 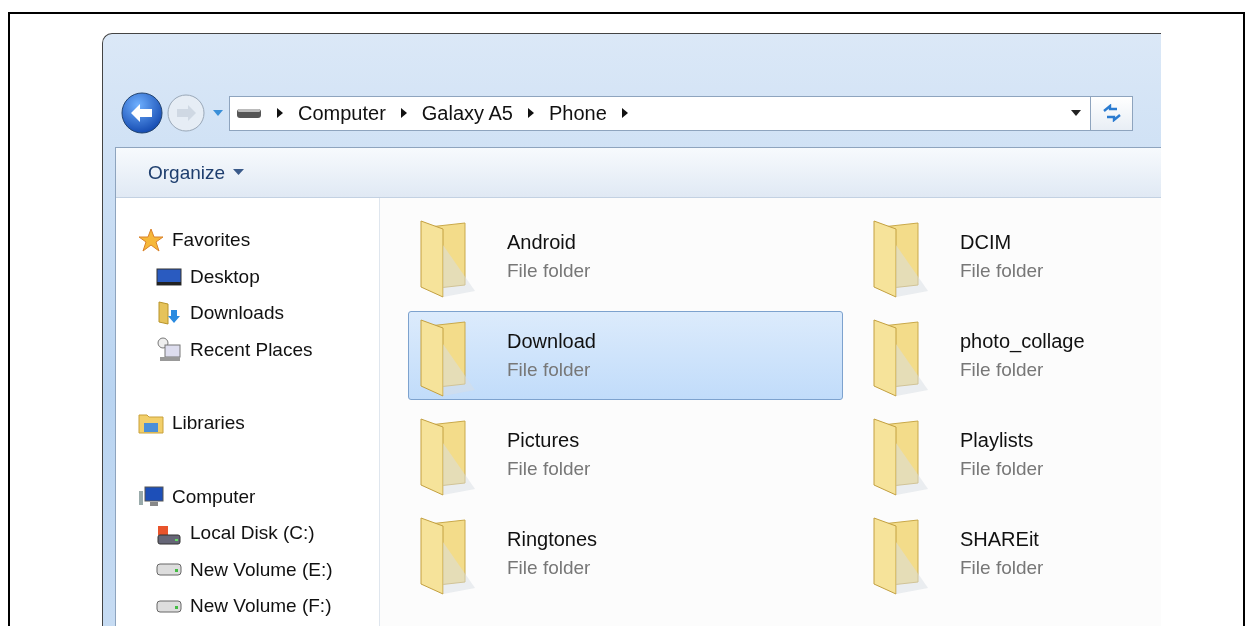 What do you see at coordinates (247, 240) in the screenshot?
I see `nav-item: Favorites` at bounding box center [247, 240].